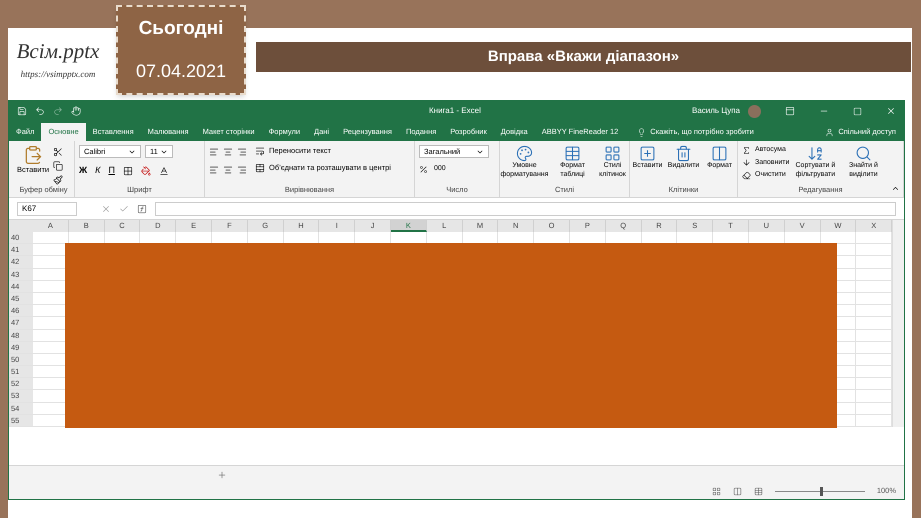  What do you see at coordinates (716, 111) in the screenshot?
I see `user-name: Василь Цупа` at bounding box center [716, 111].